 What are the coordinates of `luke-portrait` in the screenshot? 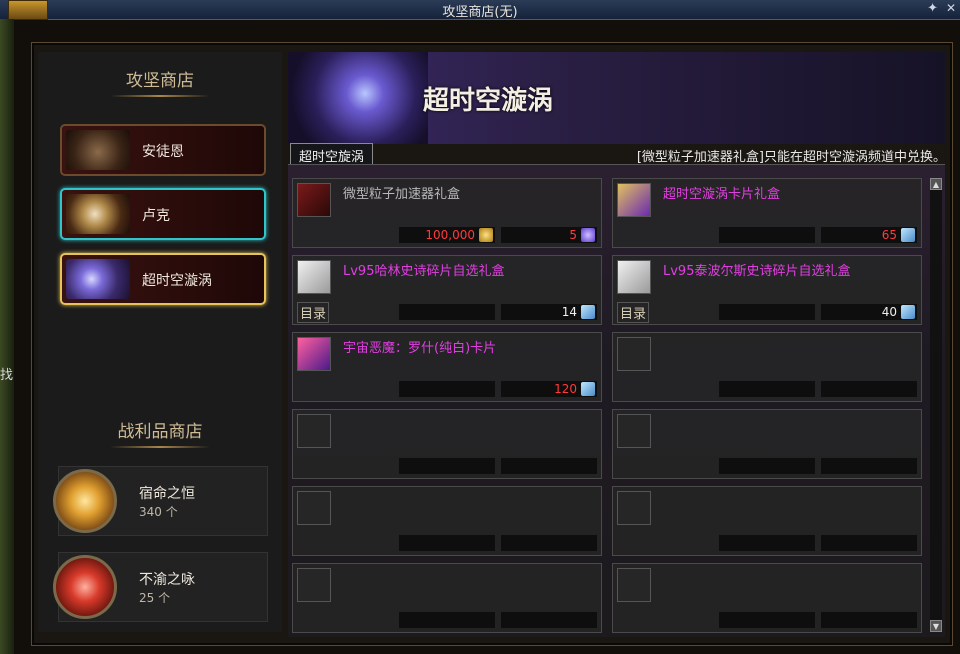 It's located at (98, 214).